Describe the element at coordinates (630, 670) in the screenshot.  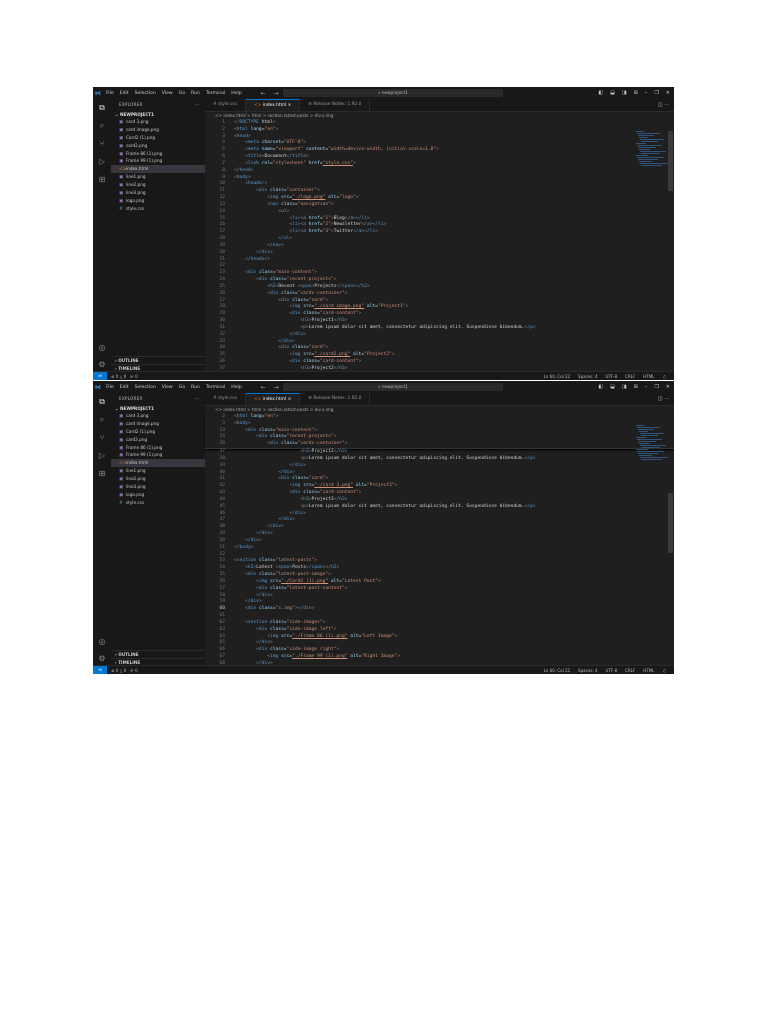
I see `status-eol: CRLF` at that location.